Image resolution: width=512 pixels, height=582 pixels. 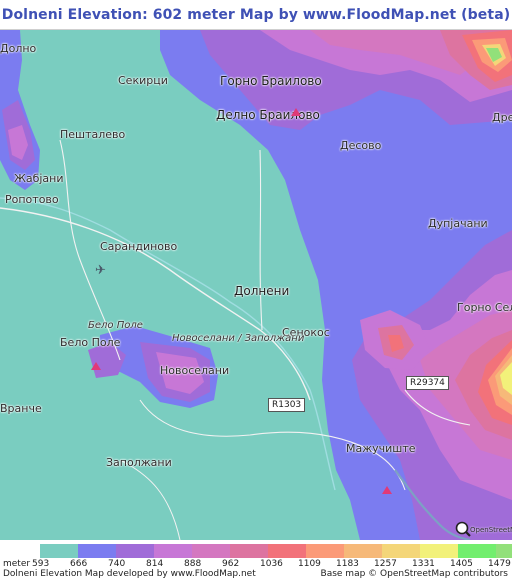 I want to click on footer-basemap: Base map © OpenStreetMap contributors, so click(x=414, y=574).